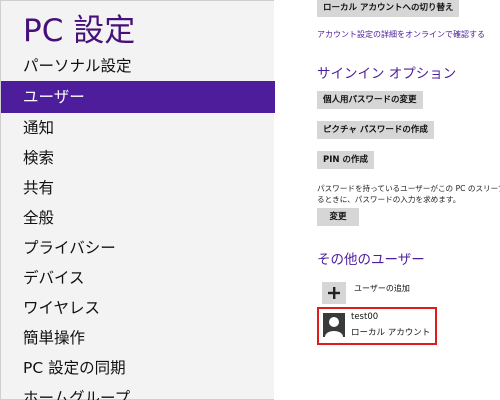  What do you see at coordinates (138, 368) in the screenshot?
I see `nav-item-sync-settings: PC 設定の同期` at bounding box center [138, 368].